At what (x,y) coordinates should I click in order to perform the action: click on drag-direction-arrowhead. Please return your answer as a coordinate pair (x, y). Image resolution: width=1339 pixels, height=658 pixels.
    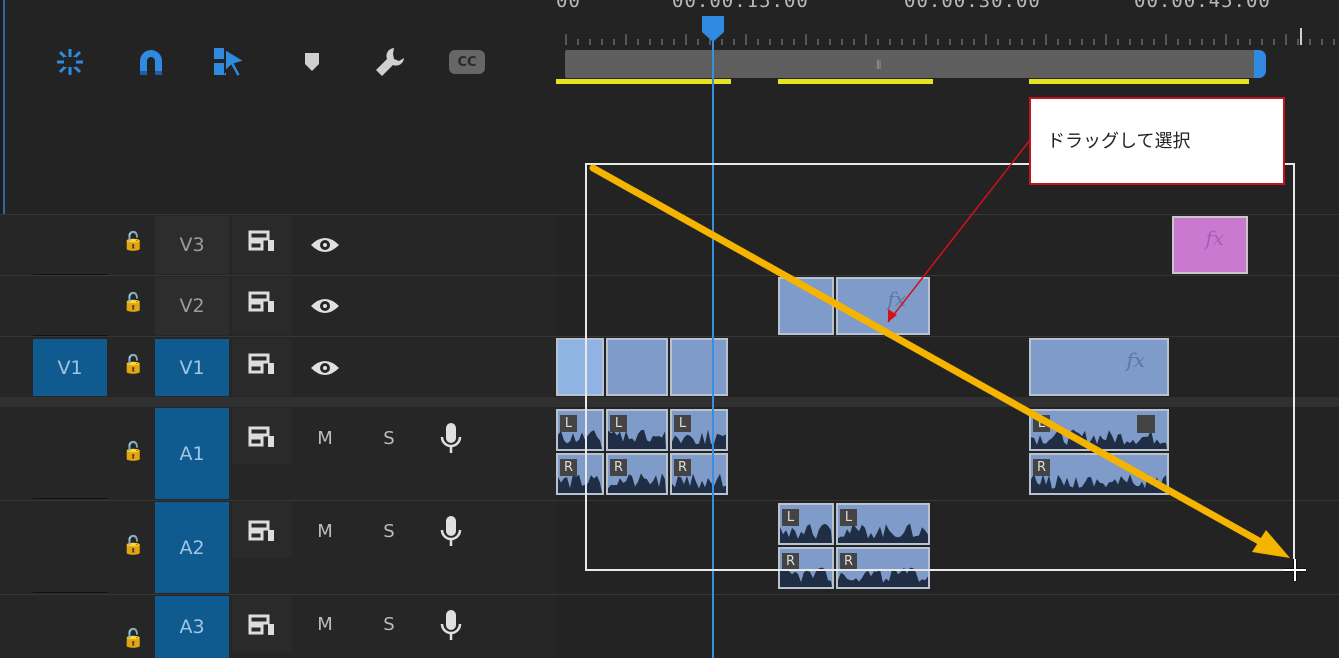
    Looking at the image, I should click on (1271, 544).